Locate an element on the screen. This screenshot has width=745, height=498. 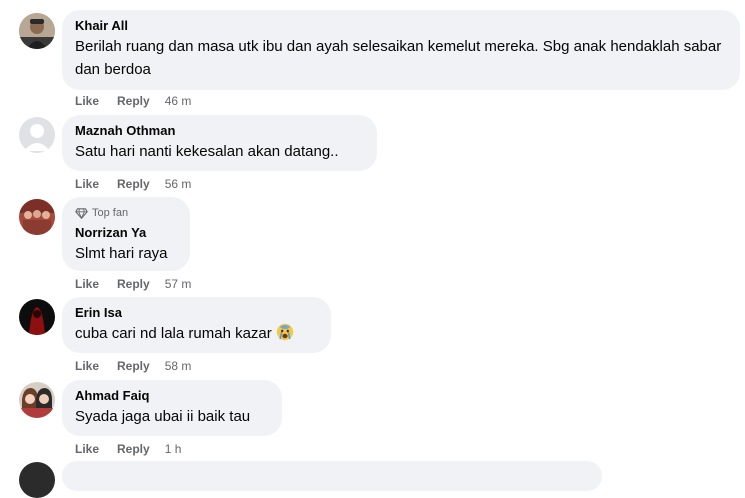
badge-label: Top fan is located at coordinates (110, 213).